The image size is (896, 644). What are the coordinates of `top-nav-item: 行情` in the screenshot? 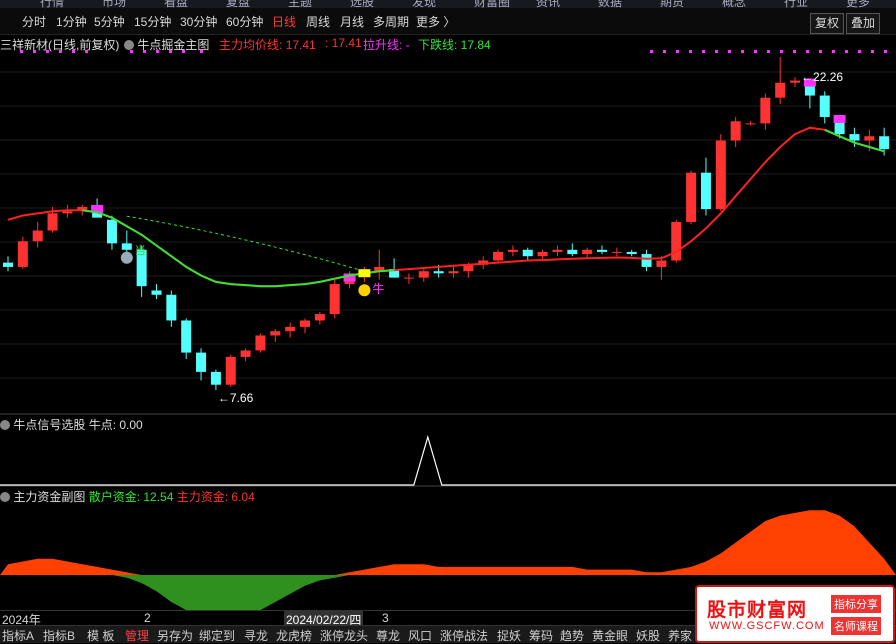 It's located at (52, 4).